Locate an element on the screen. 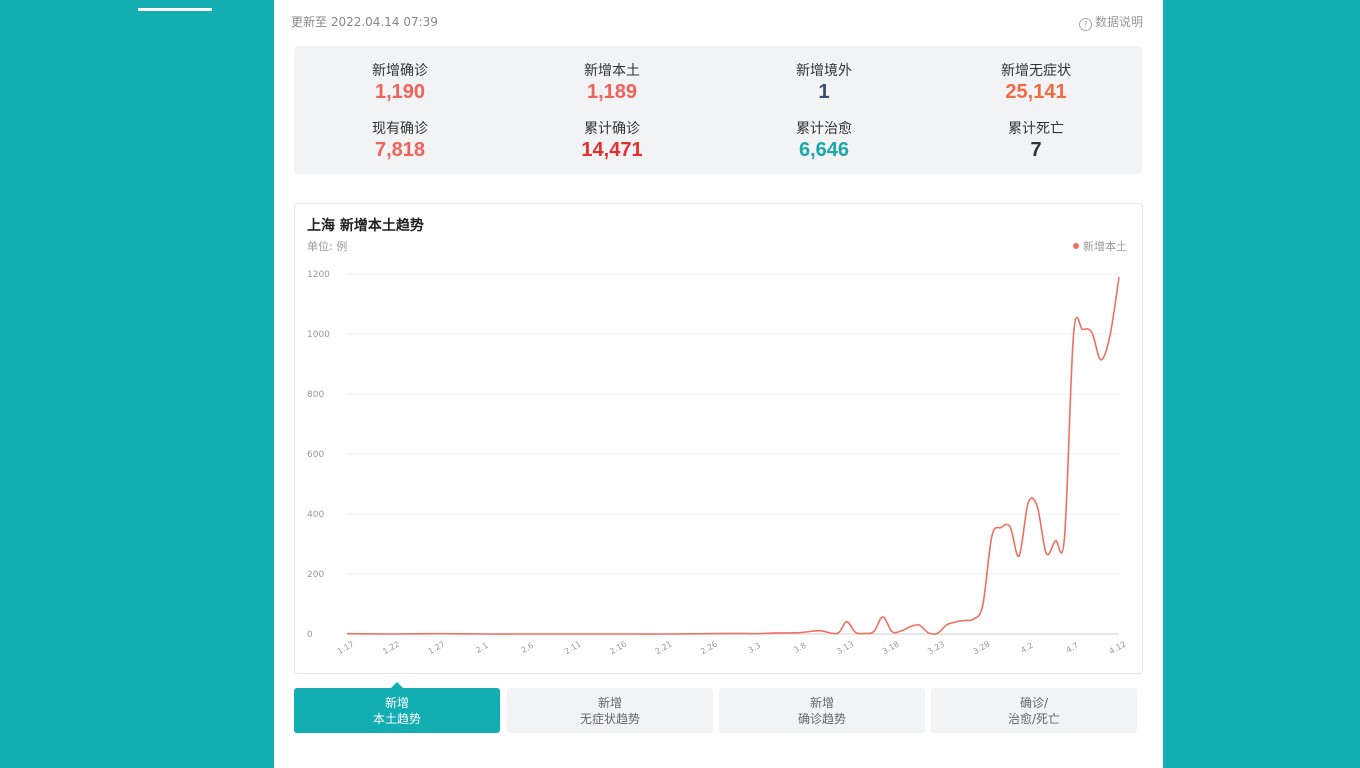 This screenshot has height=768, width=1360. stat-new-asymptomatic: 新增无症状 25,141 is located at coordinates (1036, 82).